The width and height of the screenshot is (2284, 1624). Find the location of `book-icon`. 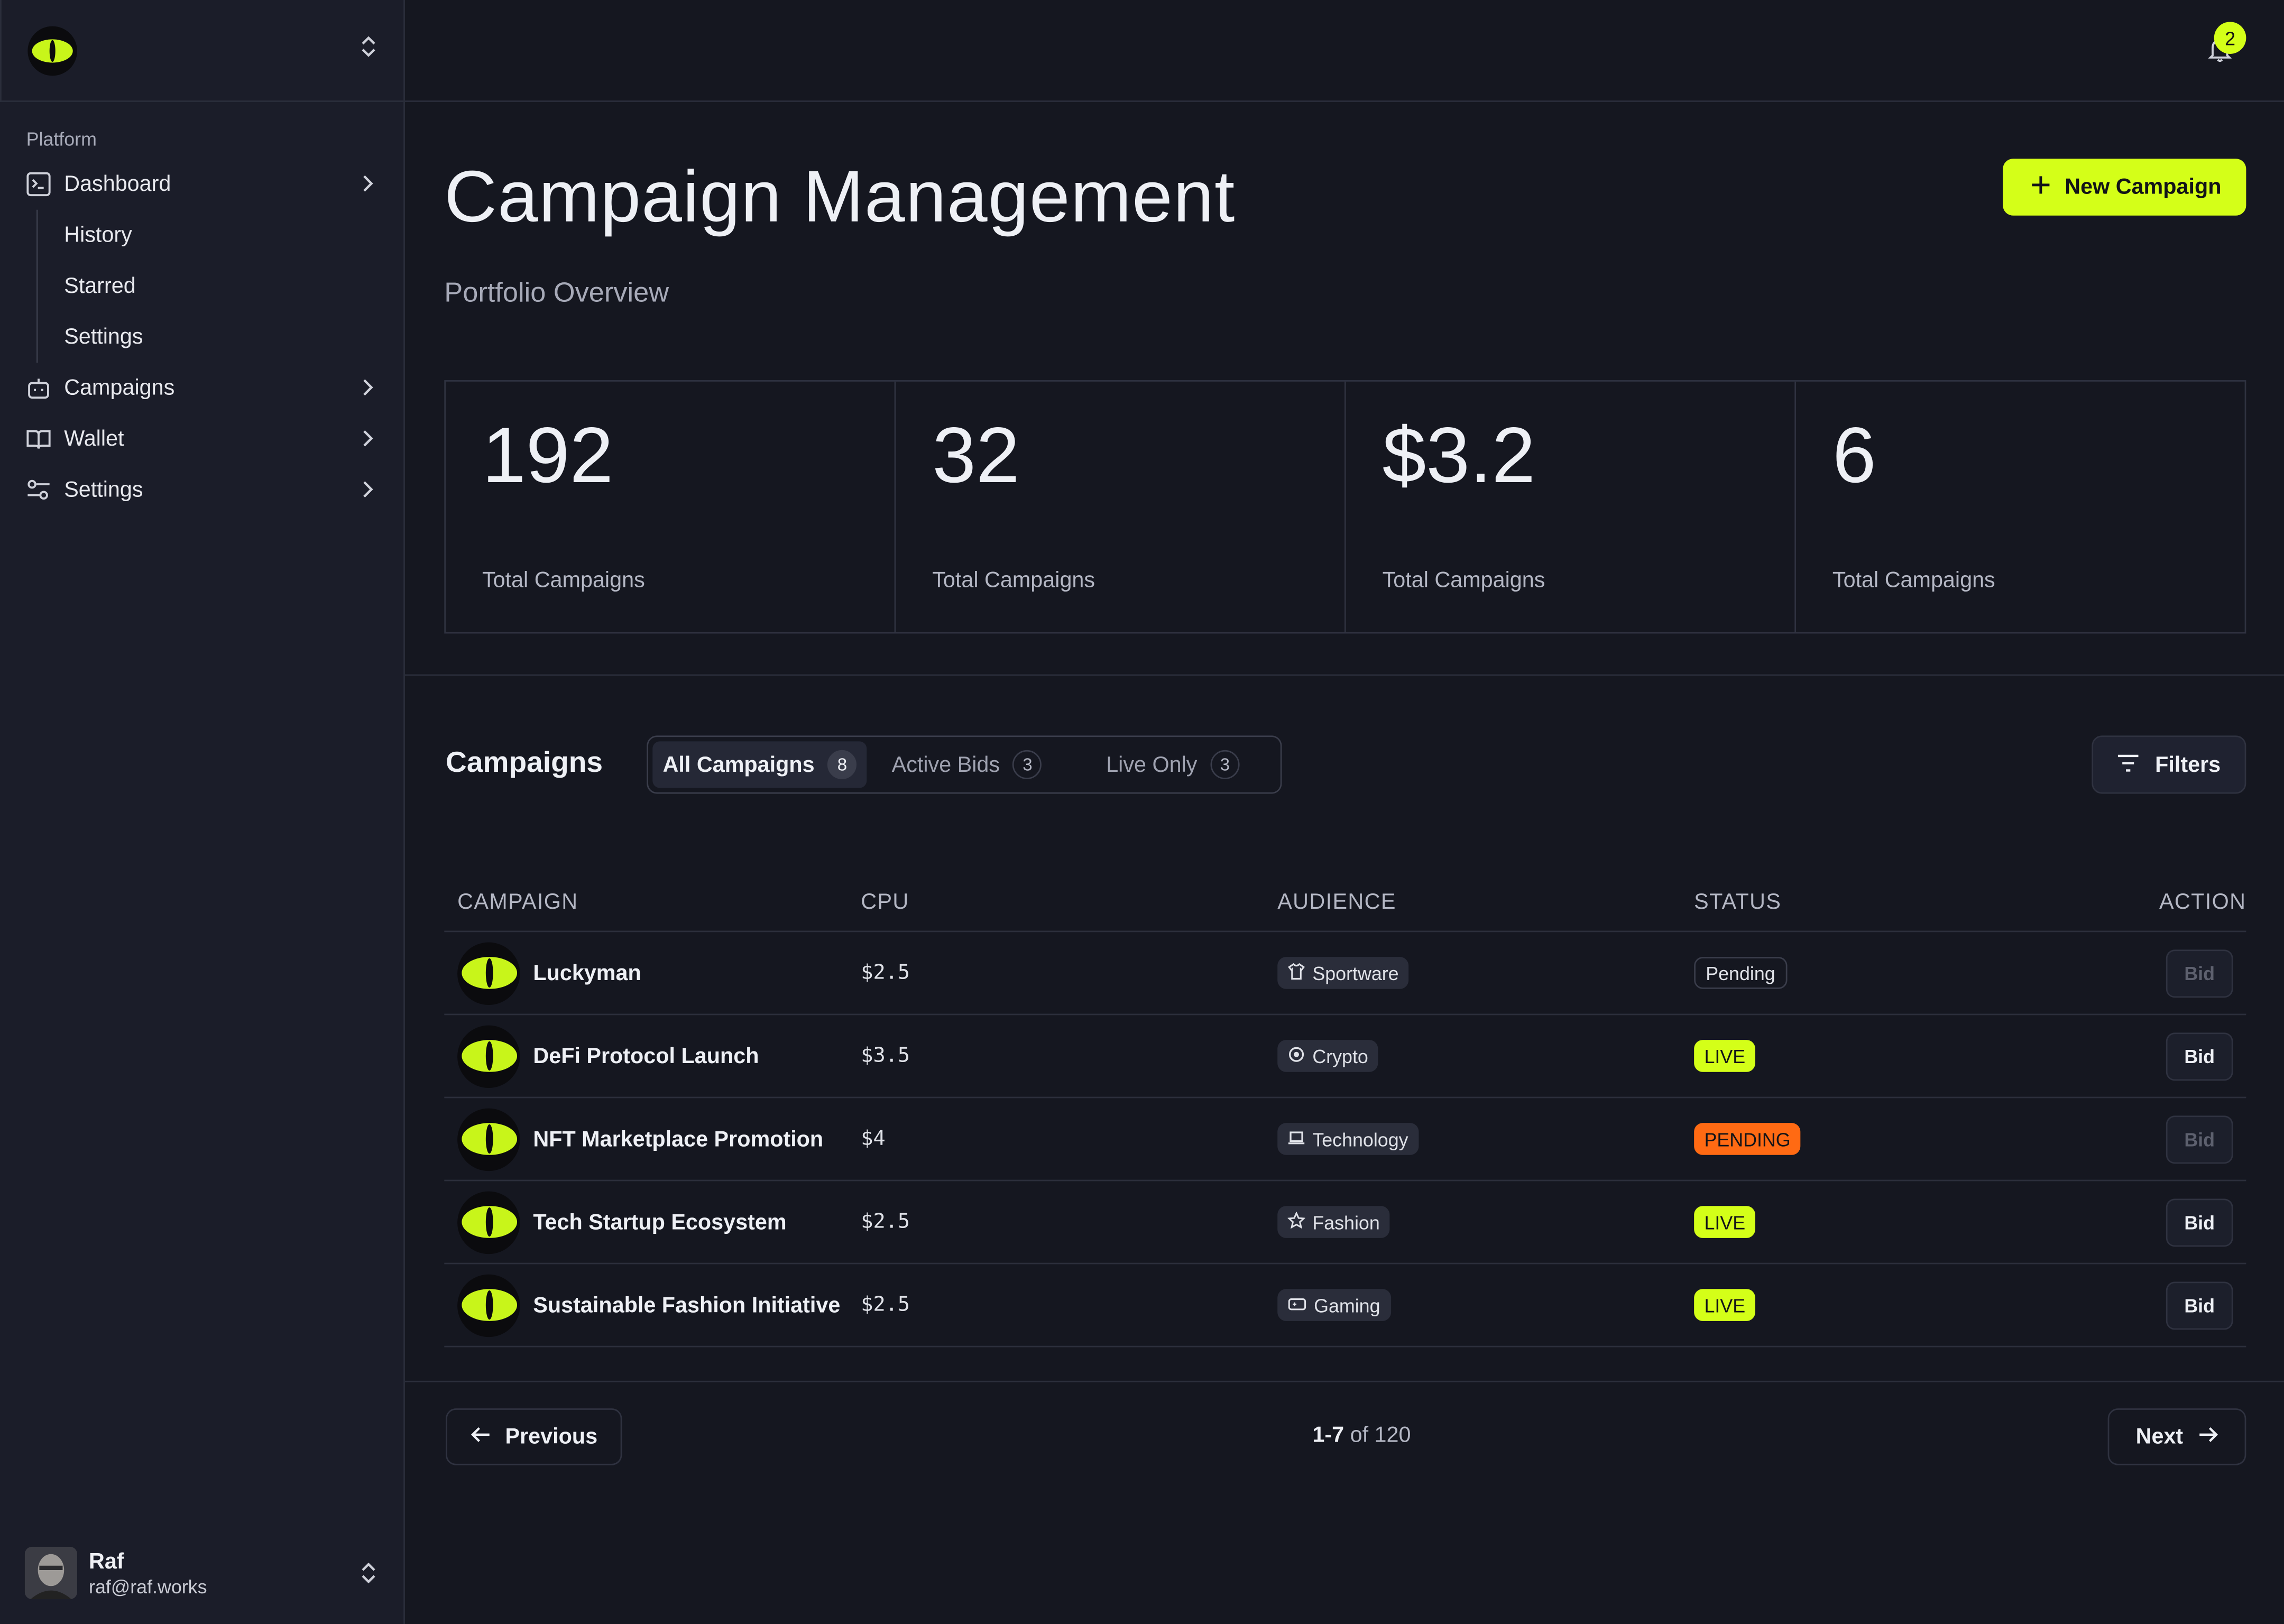

book-icon is located at coordinates (38, 439).